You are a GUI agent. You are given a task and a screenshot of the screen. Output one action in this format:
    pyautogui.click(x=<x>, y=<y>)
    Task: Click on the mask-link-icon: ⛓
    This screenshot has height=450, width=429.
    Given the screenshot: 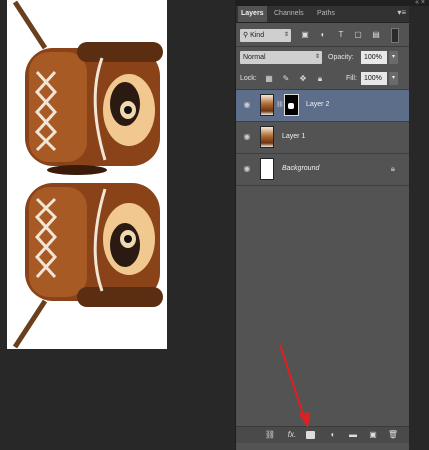 What is the action you would take?
    pyautogui.click(x=280, y=104)
    